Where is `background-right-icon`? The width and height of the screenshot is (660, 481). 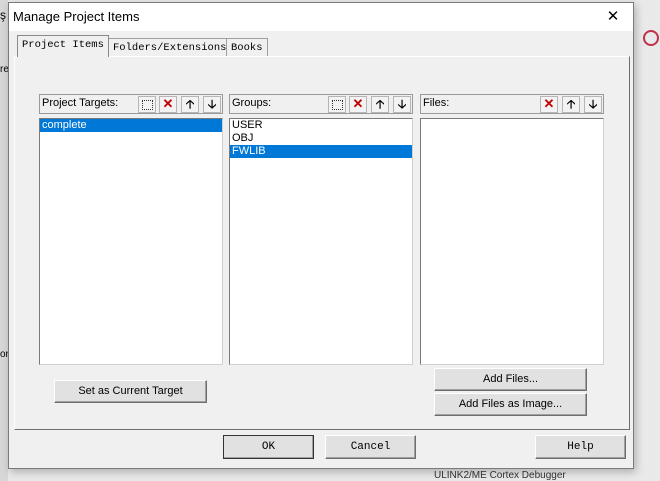 background-right-icon is located at coordinates (651, 38).